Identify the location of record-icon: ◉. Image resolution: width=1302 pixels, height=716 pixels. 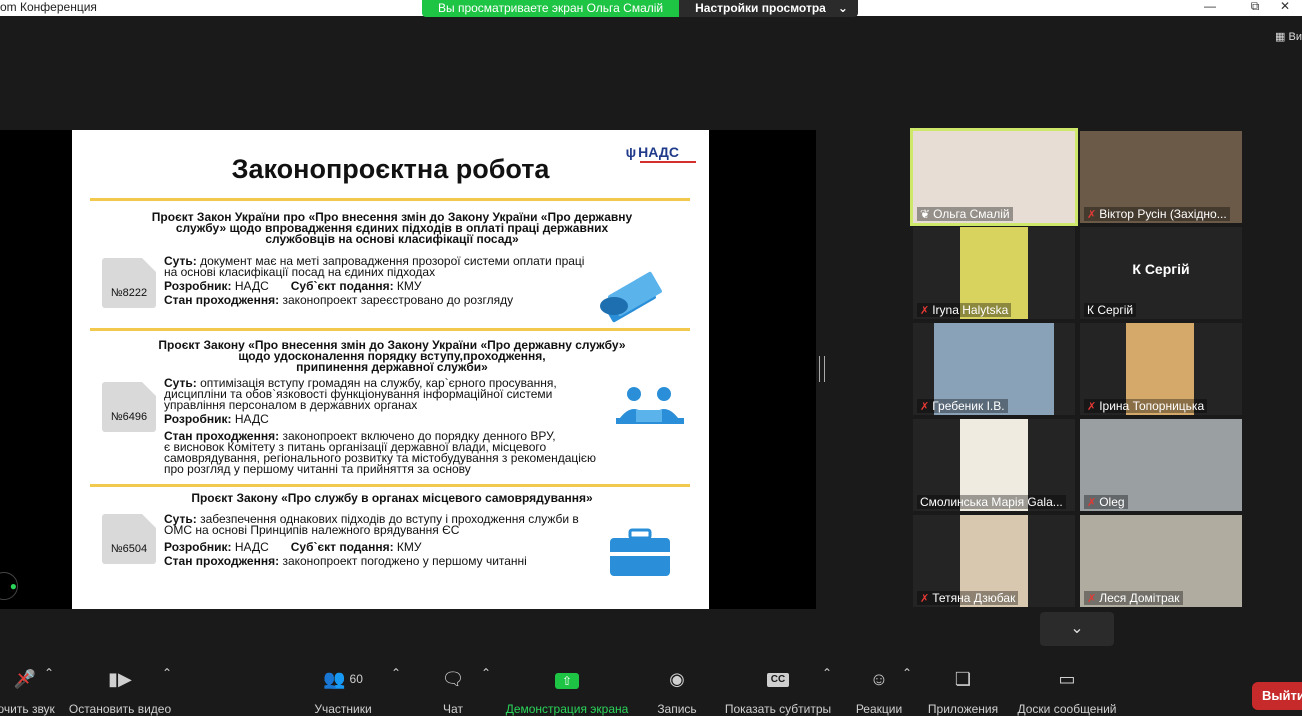
(677, 679).